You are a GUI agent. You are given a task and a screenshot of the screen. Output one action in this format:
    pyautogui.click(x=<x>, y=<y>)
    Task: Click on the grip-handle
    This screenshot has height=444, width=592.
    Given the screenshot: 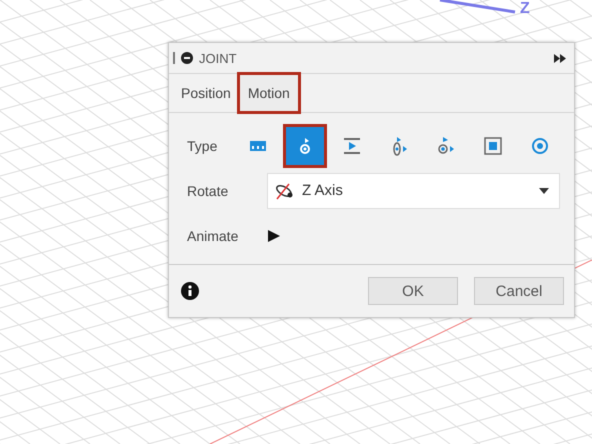 What is the action you would take?
    pyautogui.click(x=174, y=58)
    